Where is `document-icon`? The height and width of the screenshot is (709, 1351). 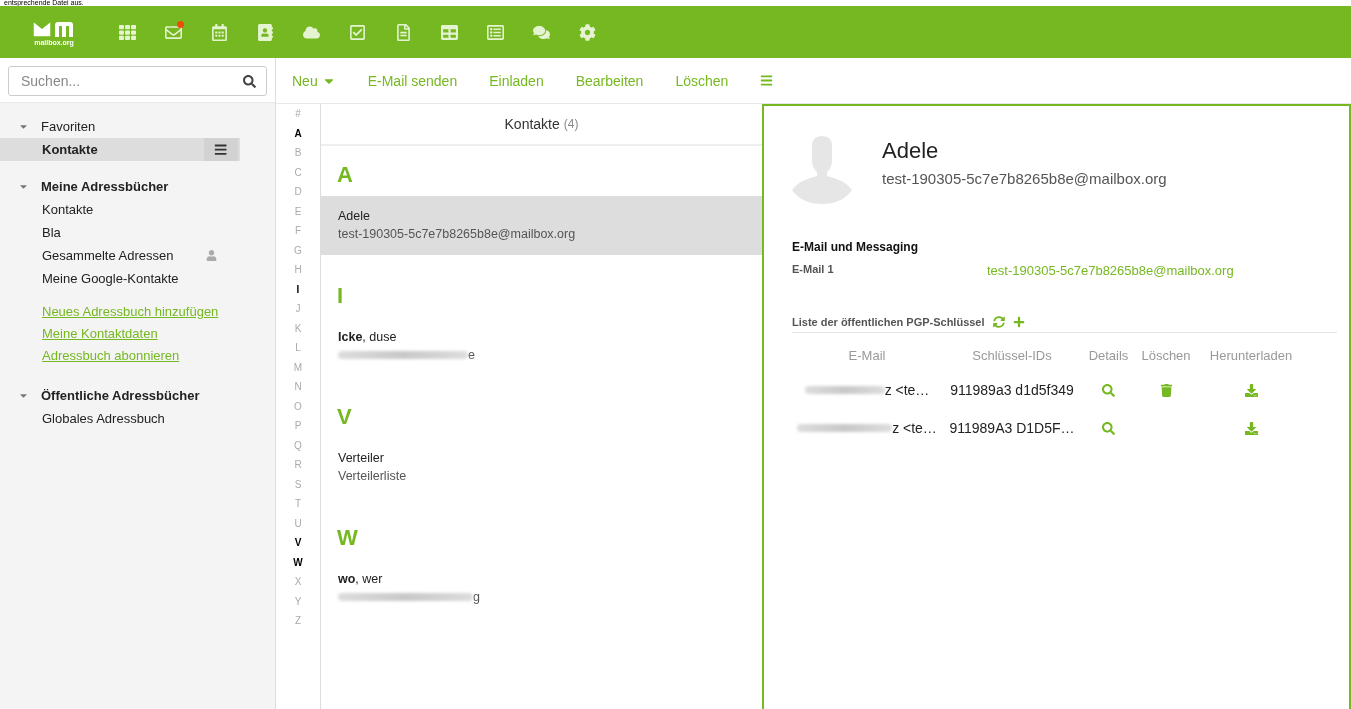
document-icon is located at coordinates (403, 32).